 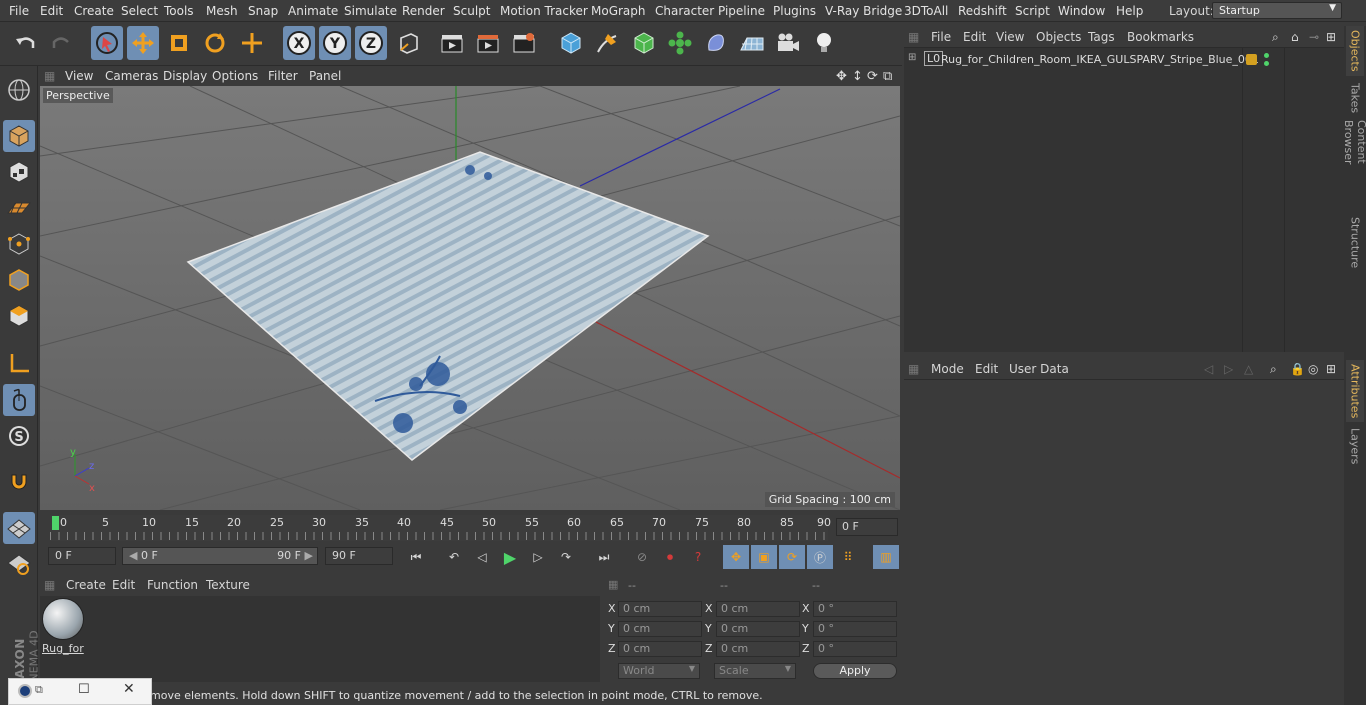 What do you see at coordinates (524, 43) in the screenshot?
I see `render-settings-button` at bounding box center [524, 43].